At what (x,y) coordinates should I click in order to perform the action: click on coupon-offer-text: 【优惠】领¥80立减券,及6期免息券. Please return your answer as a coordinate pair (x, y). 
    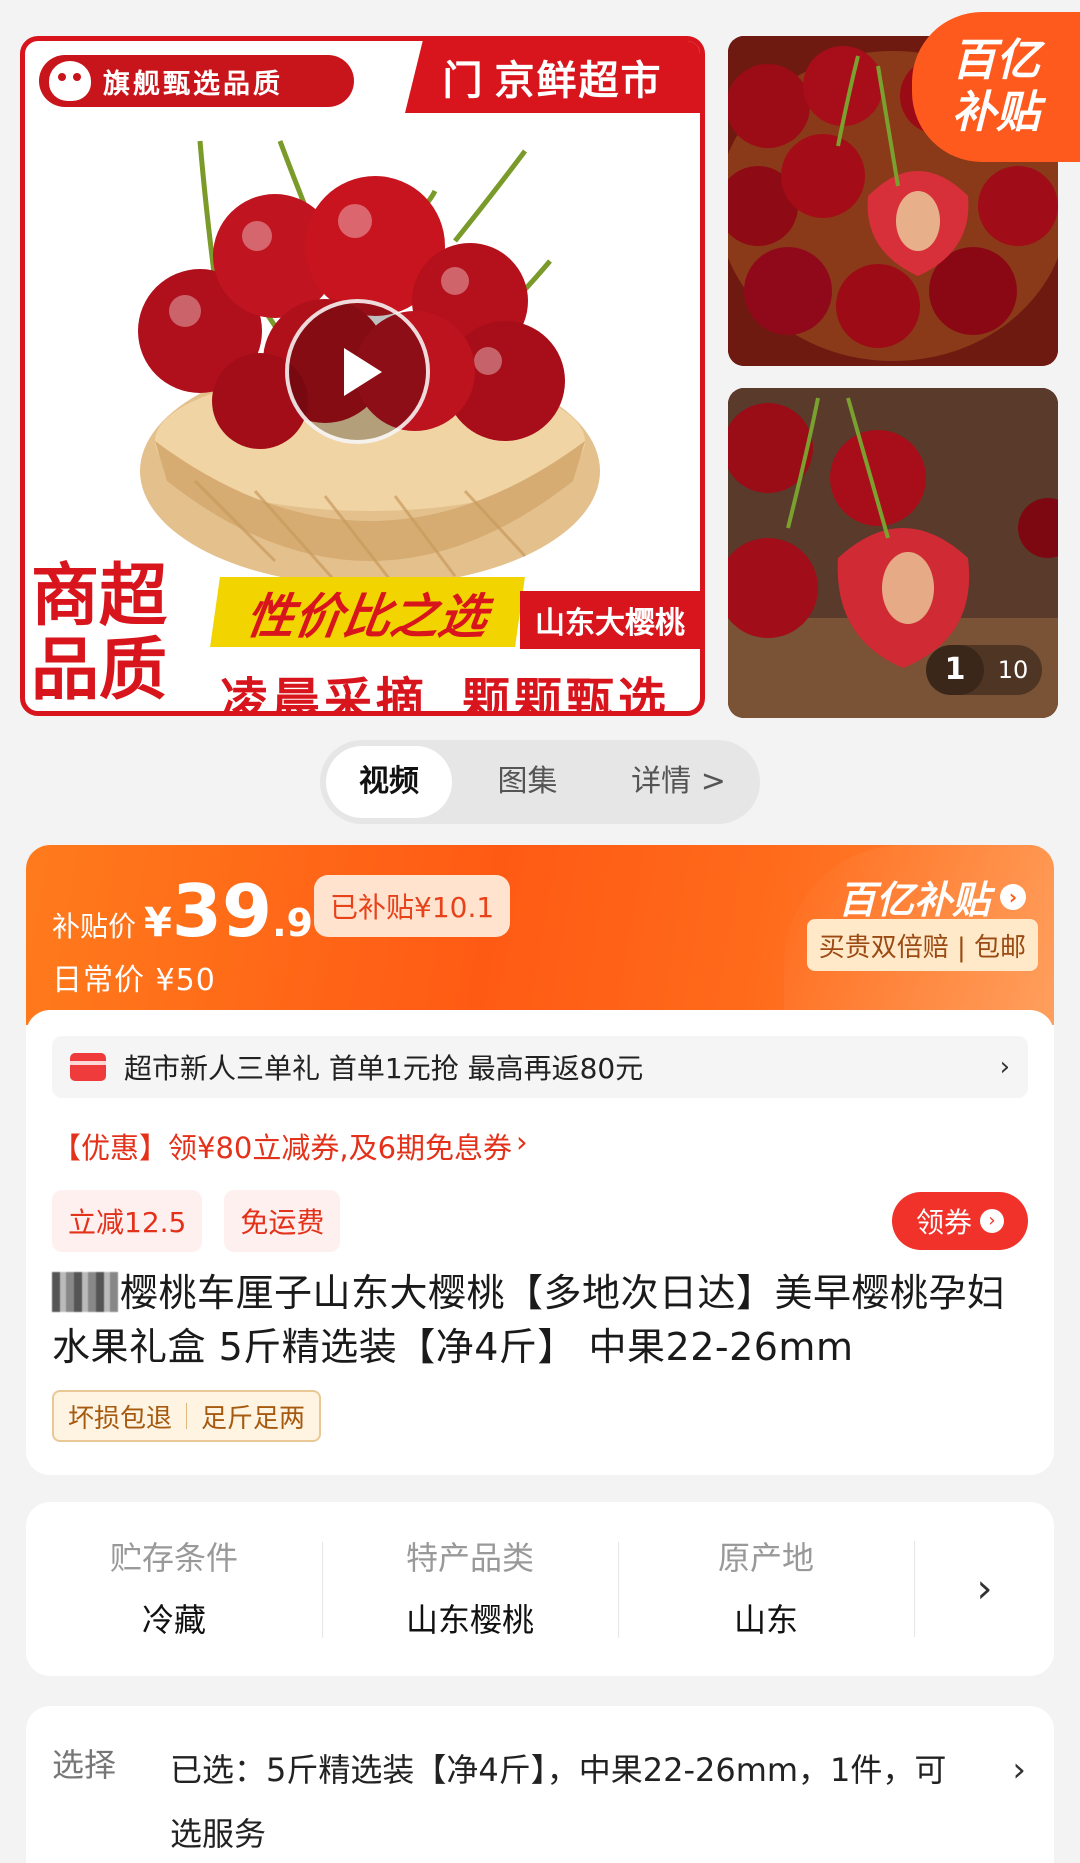
    Looking at the image, I should click on (282, 1148).